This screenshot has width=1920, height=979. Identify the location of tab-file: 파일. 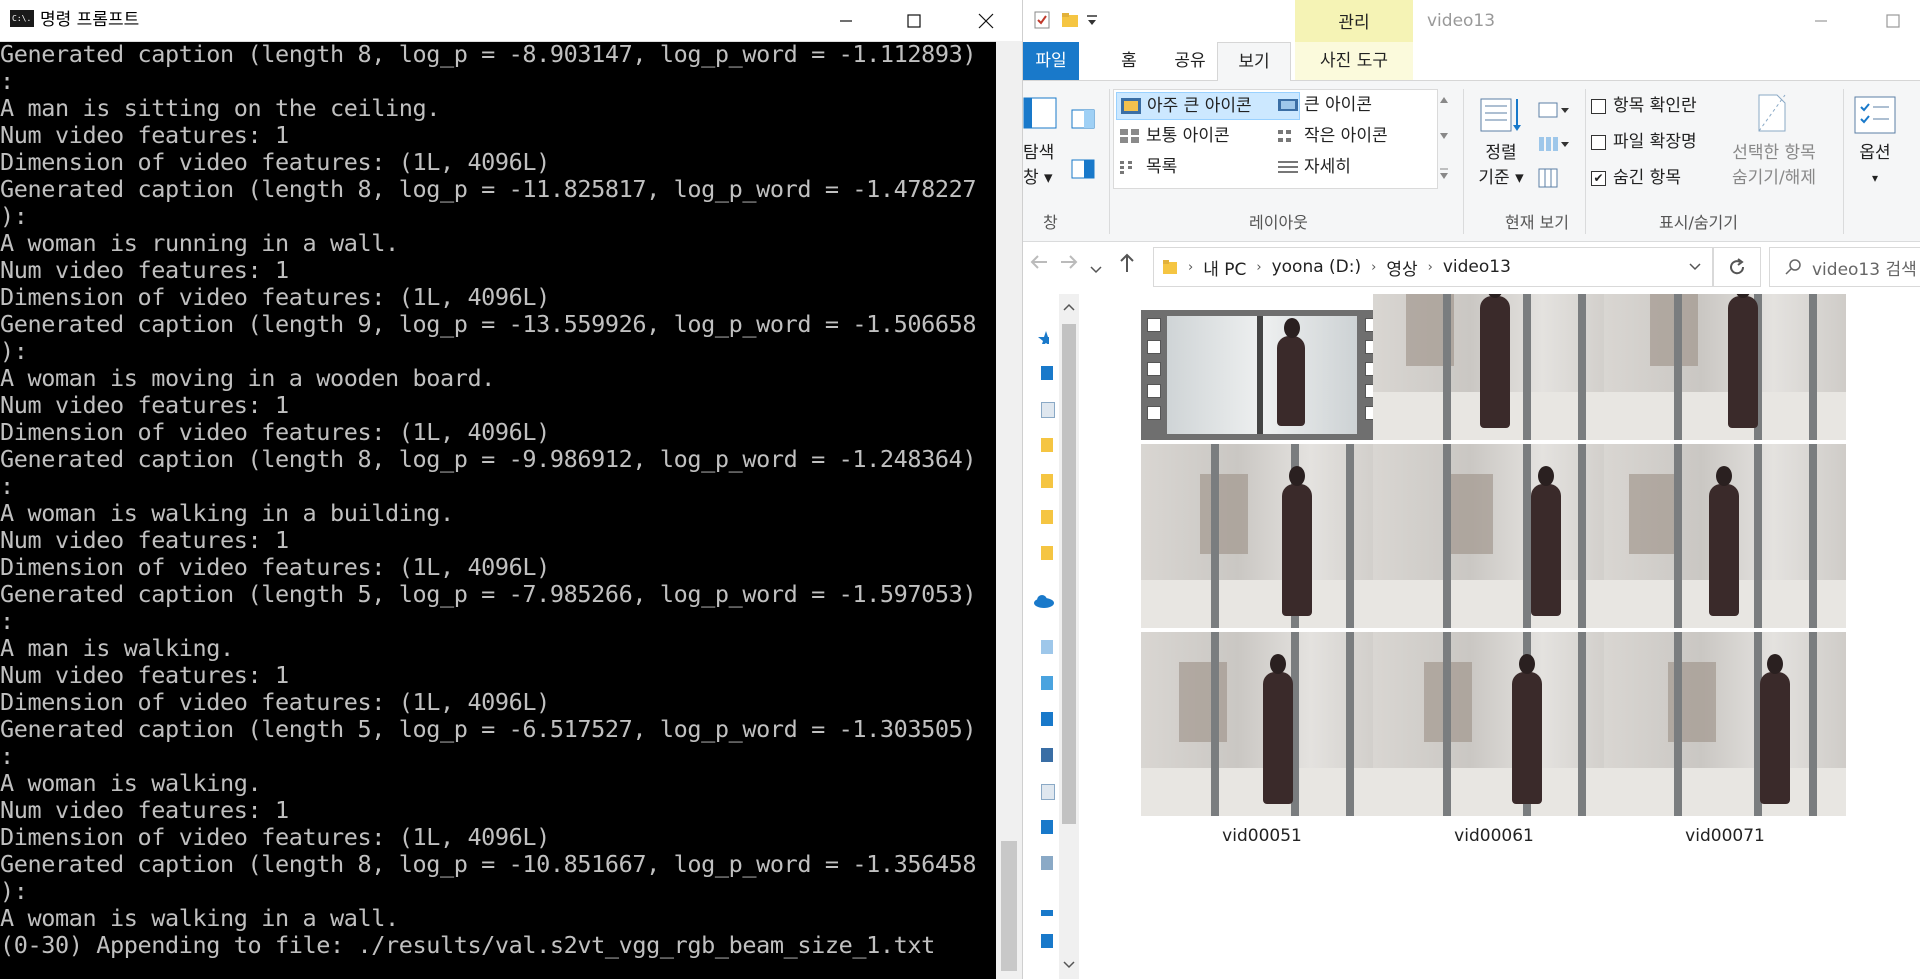
(1051, 61).